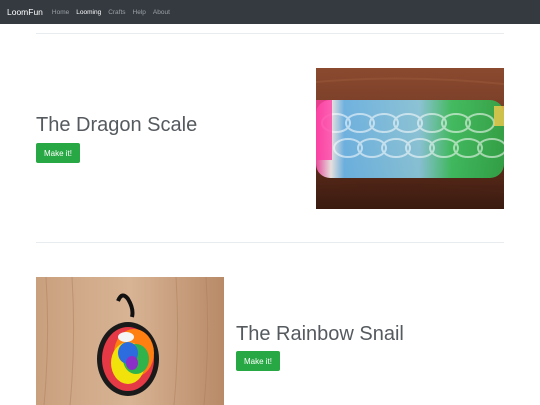 The image size is (540, 405). Describe the element at coordinates (320, 334) in the screenshot. I see `craft-title-rainbow-snail: The Rainbow Snail` at that location.